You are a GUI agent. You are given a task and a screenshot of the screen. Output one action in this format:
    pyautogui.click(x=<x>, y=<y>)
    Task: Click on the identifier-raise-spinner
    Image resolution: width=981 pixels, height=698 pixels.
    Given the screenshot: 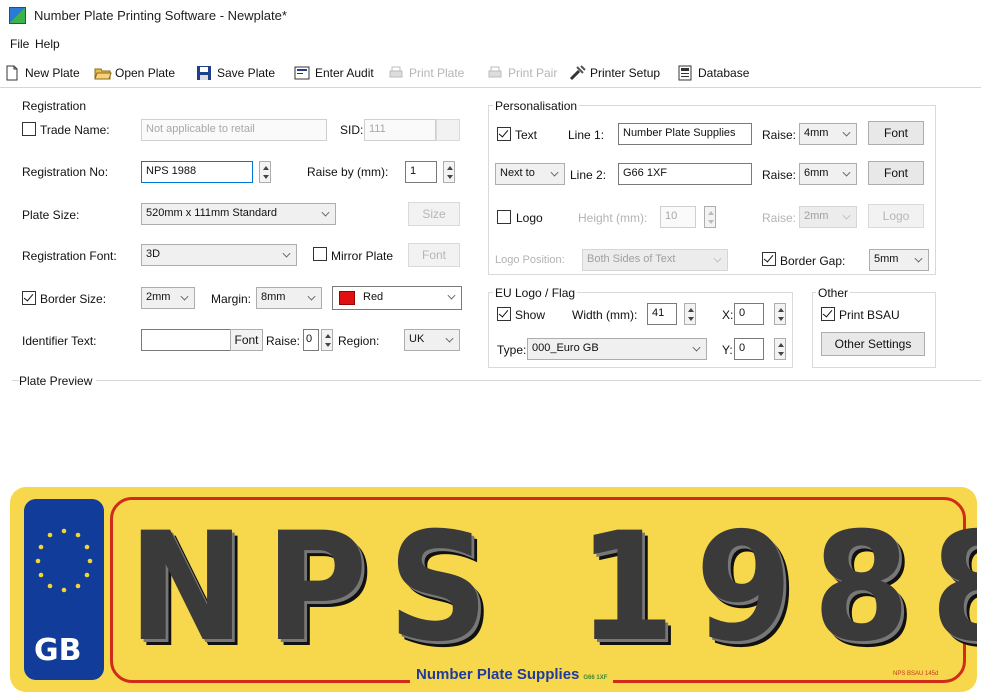 What is the action you would take?
    pyautogui.click(x=327, y=340)
    